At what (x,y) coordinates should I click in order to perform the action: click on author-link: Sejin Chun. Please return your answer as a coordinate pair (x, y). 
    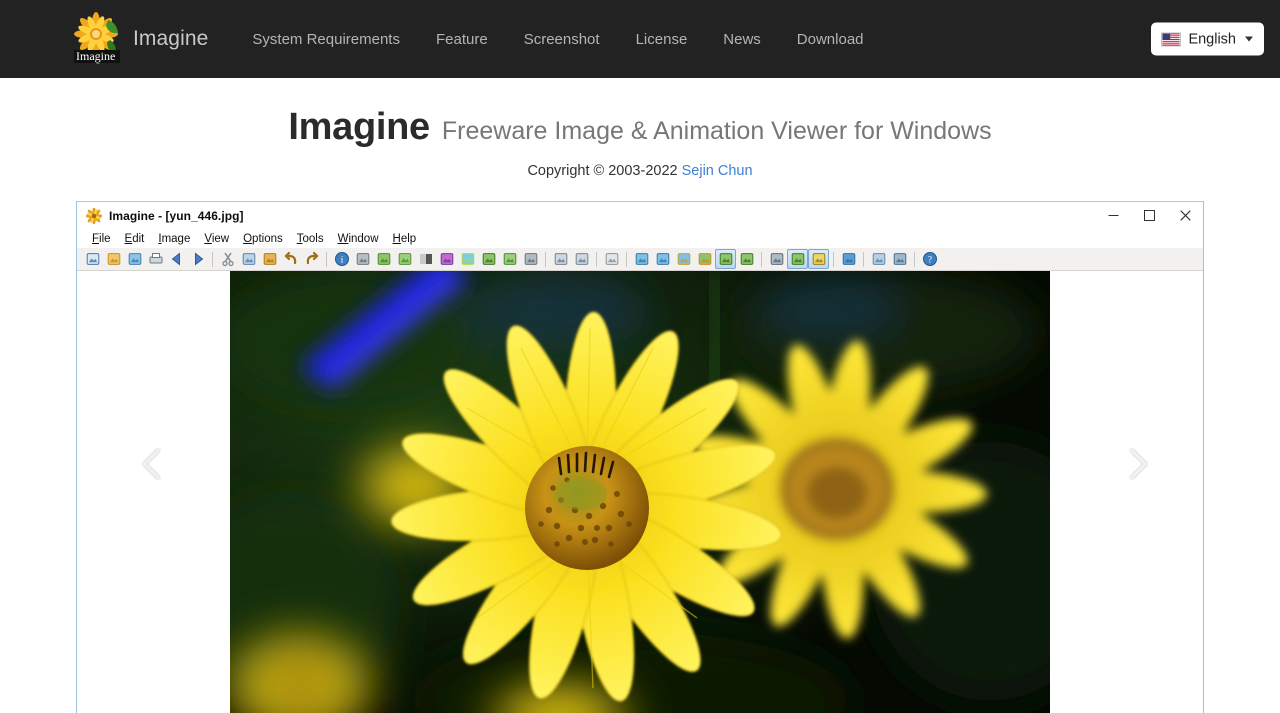
    Looking at the image, I should click on (717, 171).